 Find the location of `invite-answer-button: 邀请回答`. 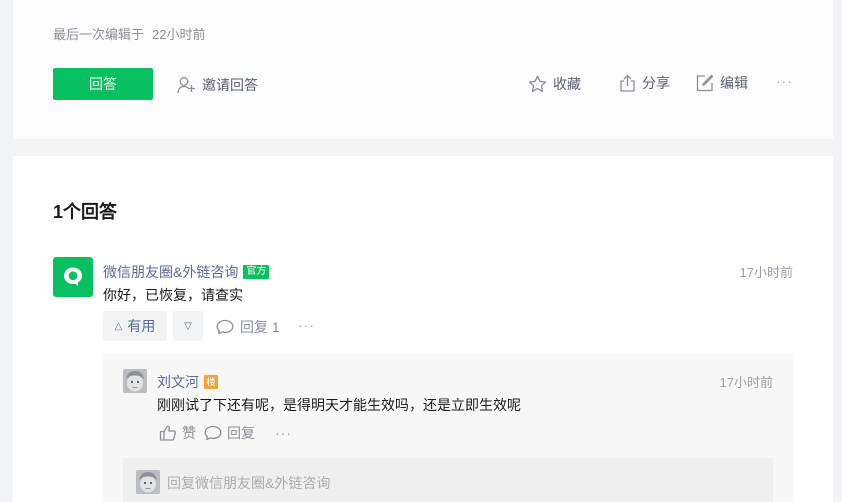

invite-answer-button: 邀请回答 is located at coordinates (217, 85).